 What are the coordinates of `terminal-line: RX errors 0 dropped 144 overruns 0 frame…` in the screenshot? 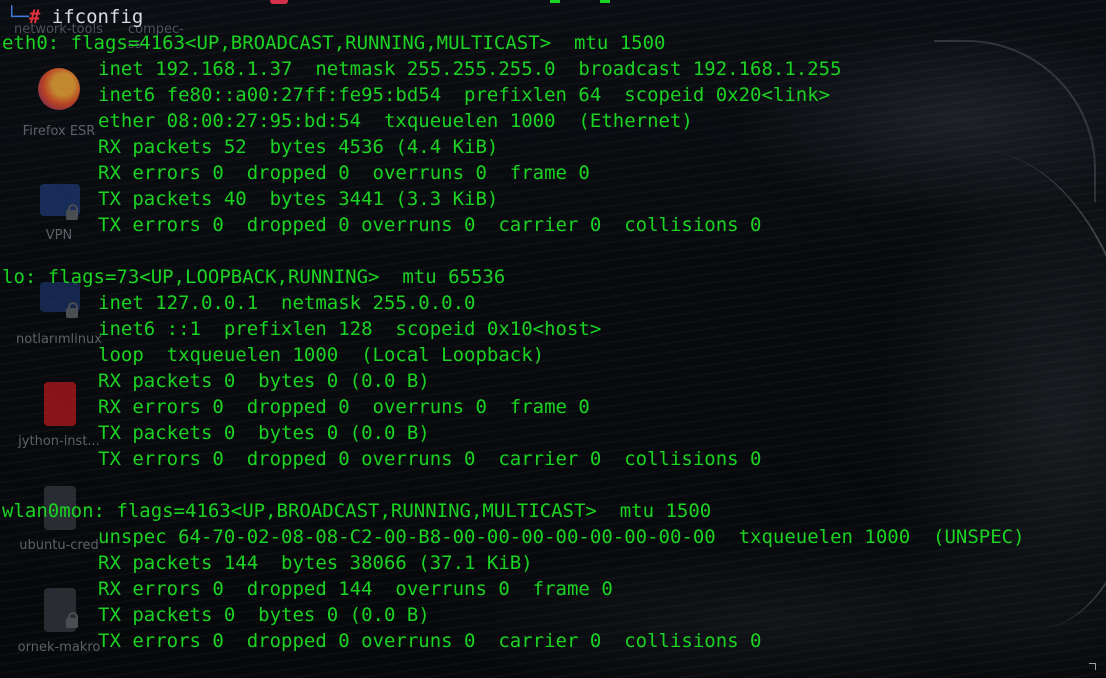 It's located at (355, 589).